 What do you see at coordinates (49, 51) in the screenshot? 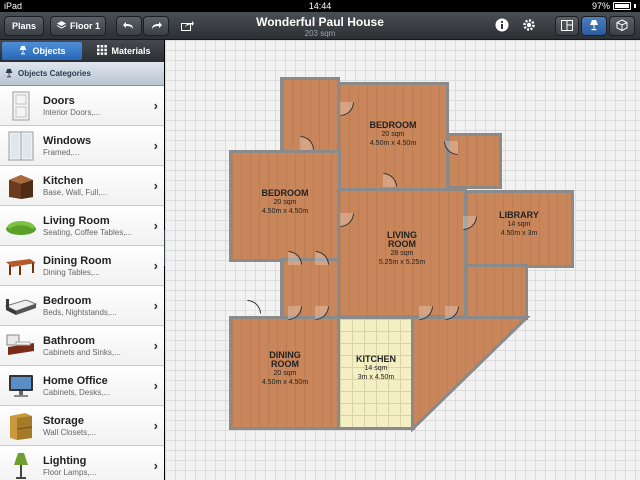
I see `tab-objects-label: Objects` at bounding box center [49, 51].